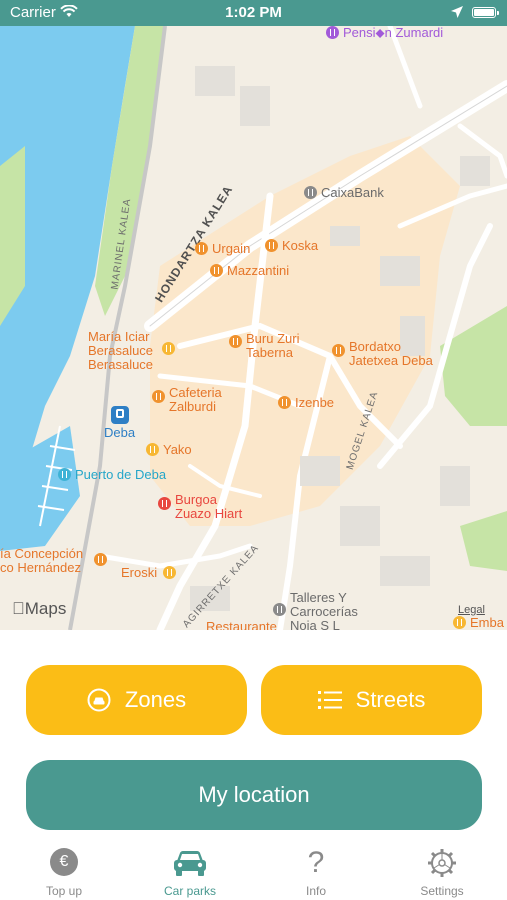 The image size is (507, 900). I want to click on poi-maria-iciar: María Iciar Berasaluce Berasaluce, so click(120, 351).